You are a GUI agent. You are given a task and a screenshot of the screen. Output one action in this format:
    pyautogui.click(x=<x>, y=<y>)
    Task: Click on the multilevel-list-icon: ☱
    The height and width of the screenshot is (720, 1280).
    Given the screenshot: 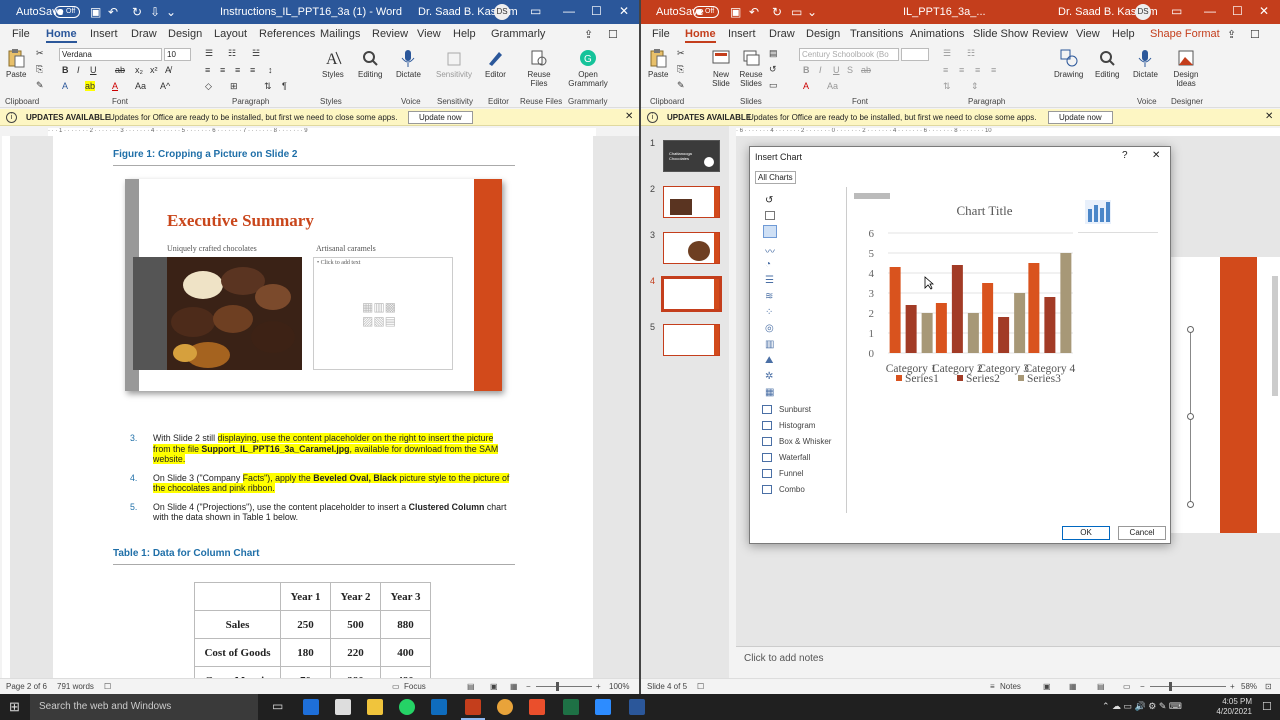 What is the action you would take?
    pyautogui.click(x=256, y=53)
    